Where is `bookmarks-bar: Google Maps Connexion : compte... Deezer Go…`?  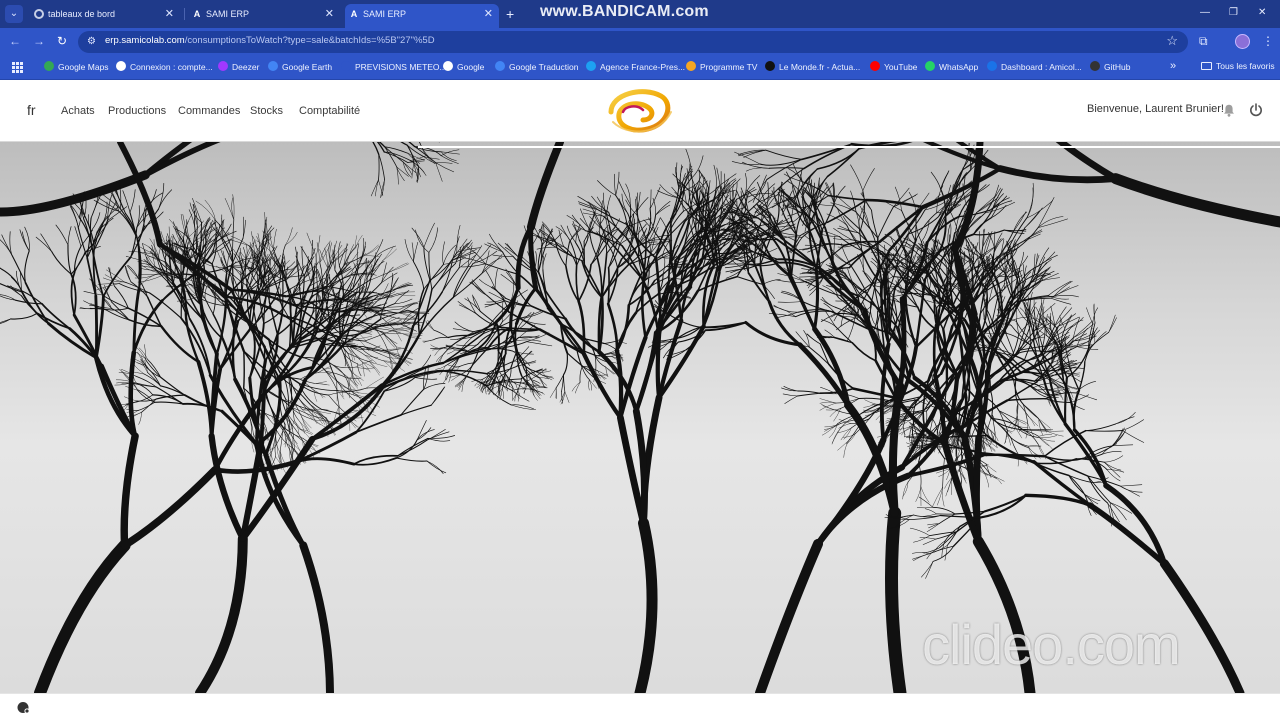 bookmarks-bar: Google Maps Connexion : compte... Deezer Go… is located at coordinates (640, 68).